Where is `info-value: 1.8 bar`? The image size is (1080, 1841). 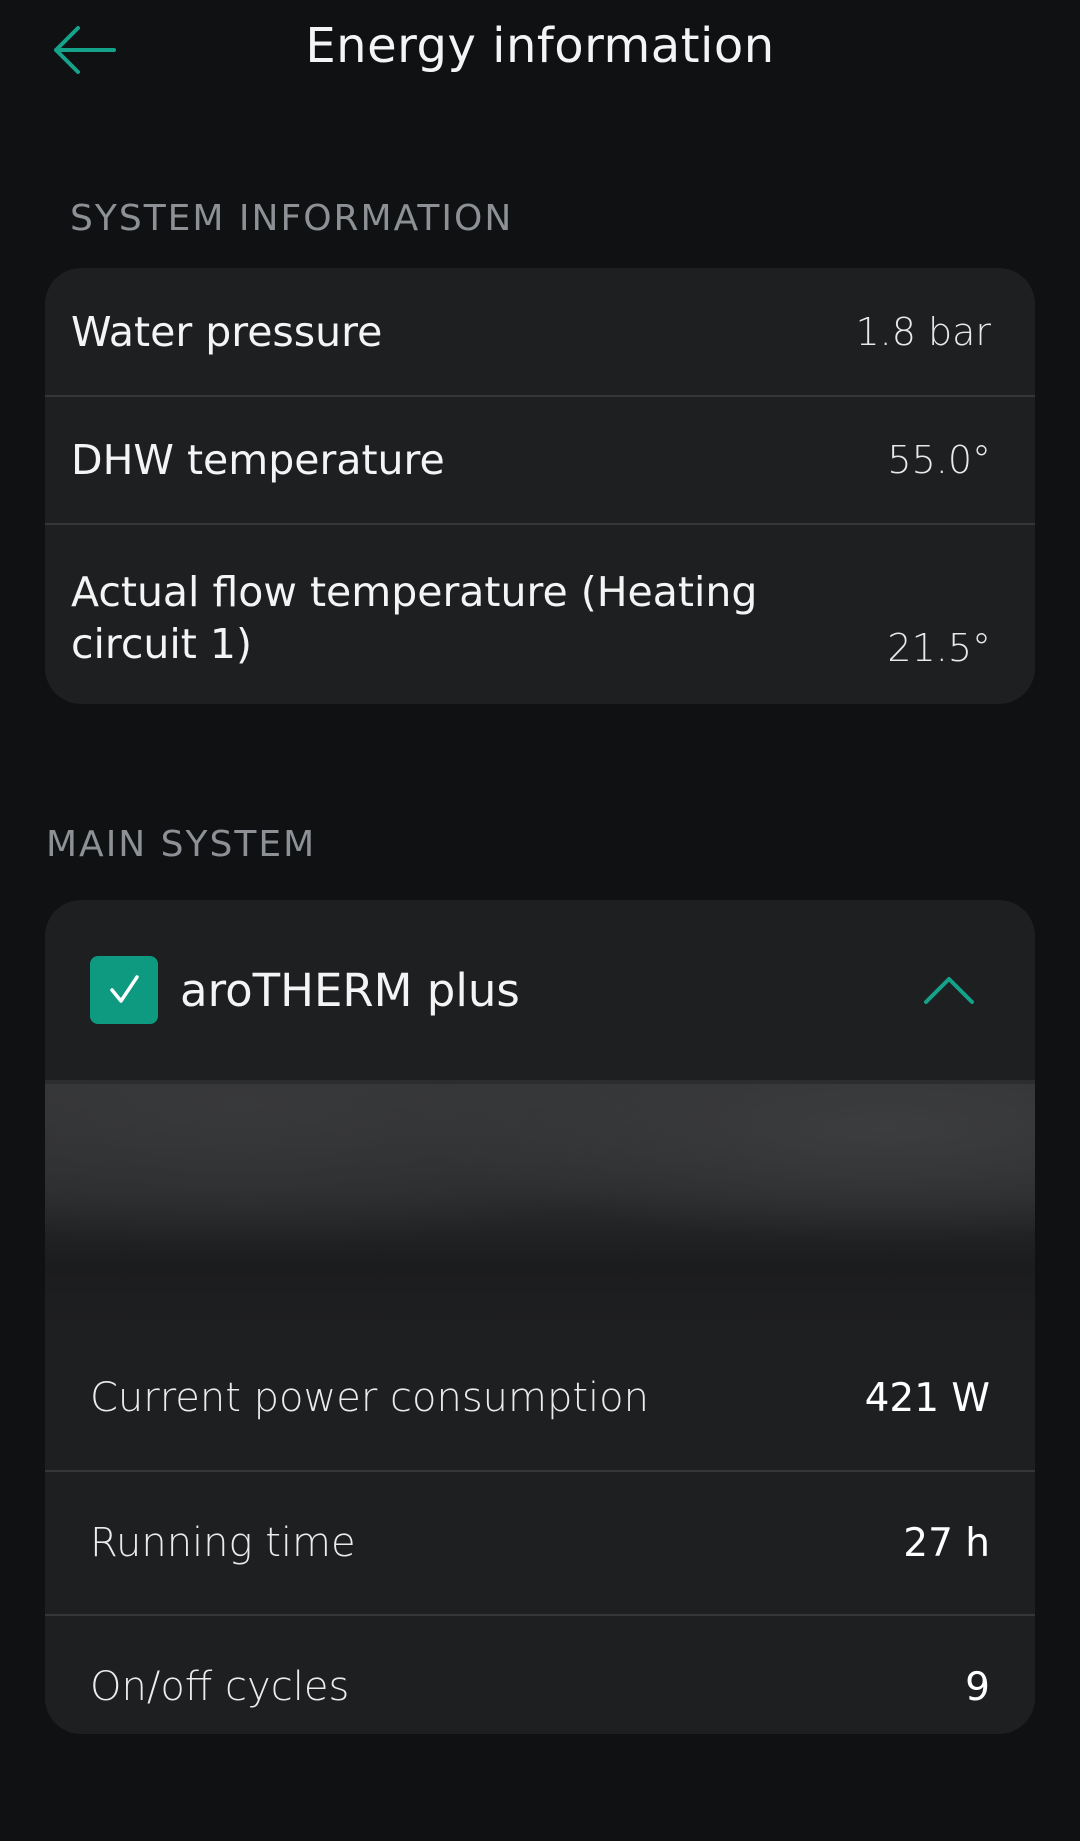 info-value: 1.8 bar is located at coordinates (923, 331).